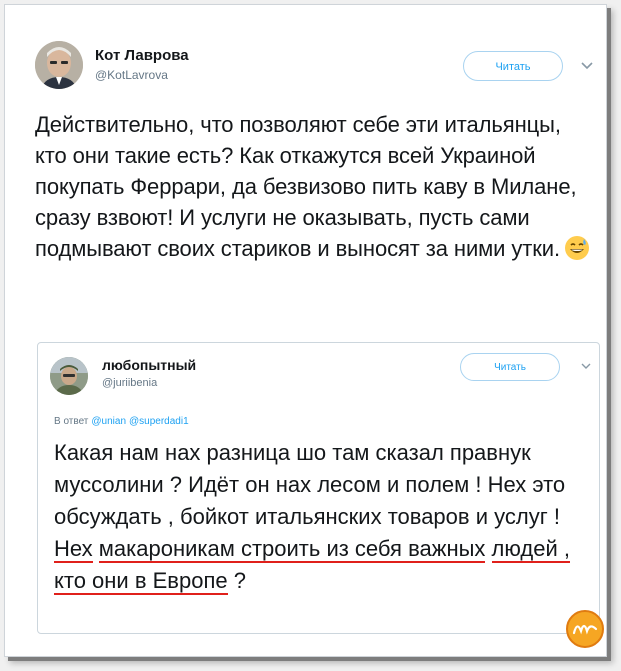 The image size is (621, 671). I want to click on quoted-display-name: любопытный, so click(149, 365).